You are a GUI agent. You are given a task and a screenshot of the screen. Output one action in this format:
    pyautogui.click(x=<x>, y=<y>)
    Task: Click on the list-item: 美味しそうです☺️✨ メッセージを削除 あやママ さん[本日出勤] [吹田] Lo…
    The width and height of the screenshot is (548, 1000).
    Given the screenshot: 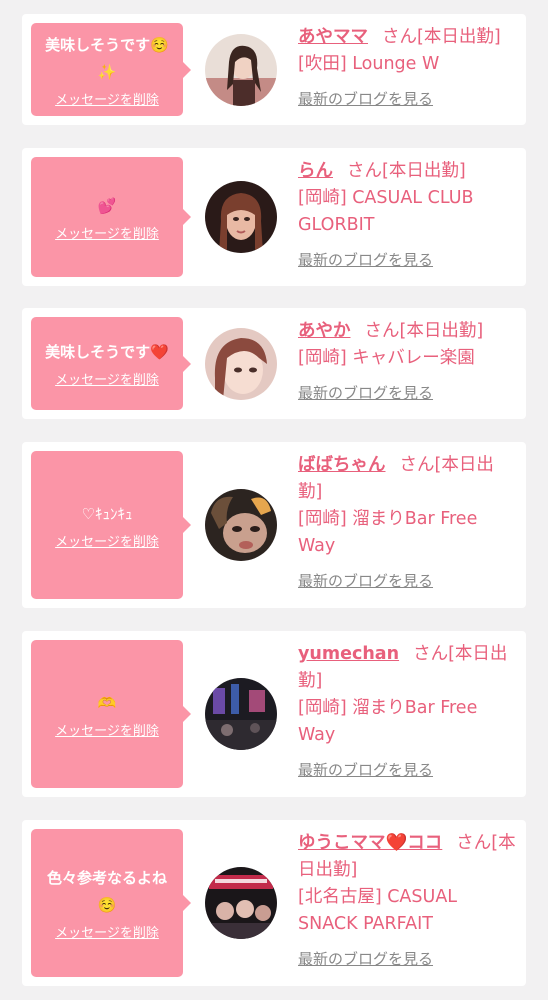 What is the action you would take?
    pyautogui.click(x=274, y=69)
    